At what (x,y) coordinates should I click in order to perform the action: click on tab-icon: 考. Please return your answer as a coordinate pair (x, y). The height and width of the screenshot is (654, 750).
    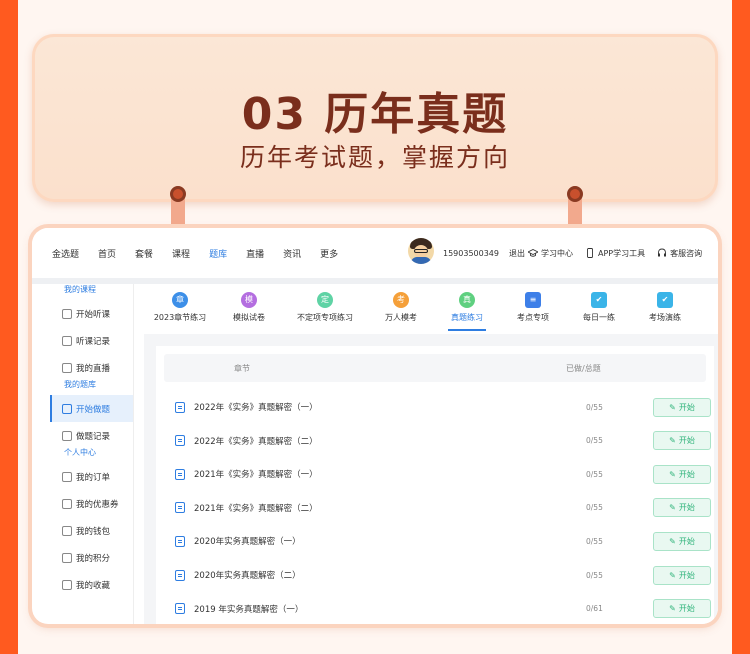
    Looking at the image, I should click on (401, 300).